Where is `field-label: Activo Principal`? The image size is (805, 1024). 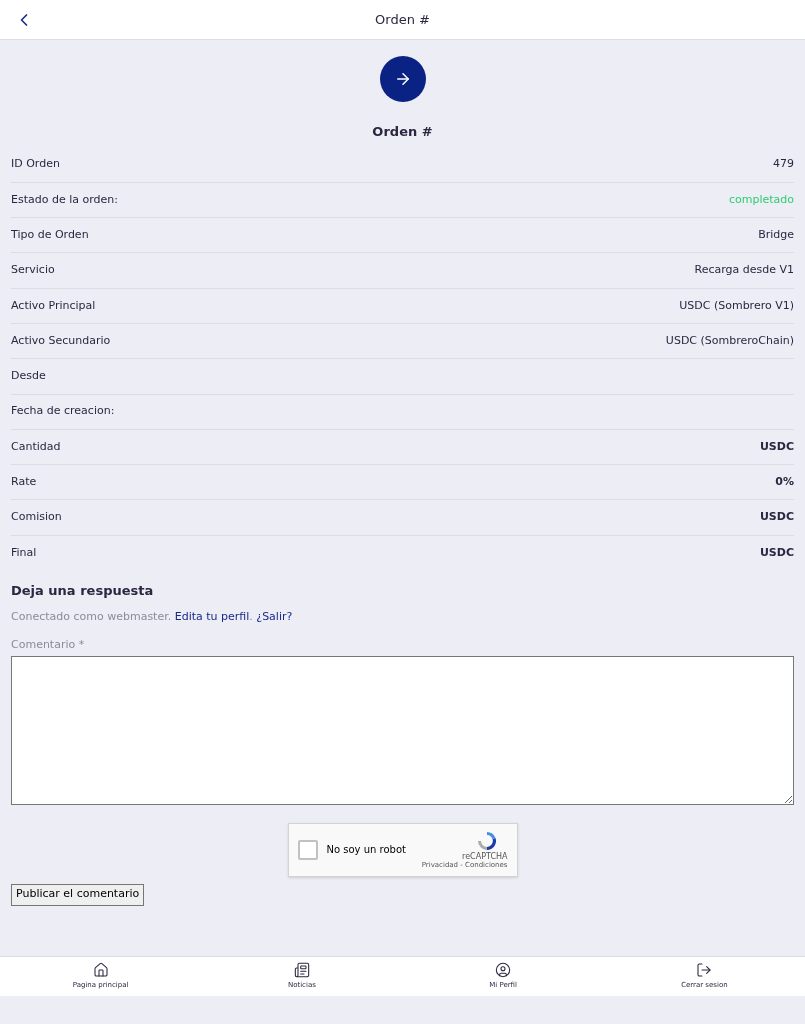 field-label: Activo Principal is located at coordinates (53, 305).